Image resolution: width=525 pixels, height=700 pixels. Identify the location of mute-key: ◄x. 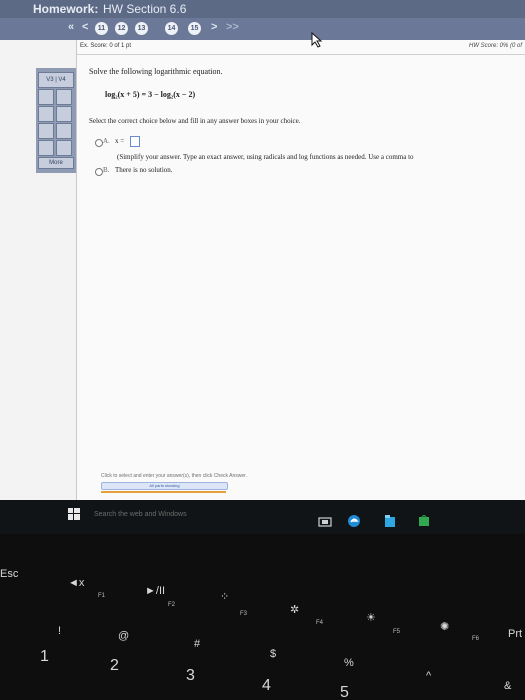
(76, 583).